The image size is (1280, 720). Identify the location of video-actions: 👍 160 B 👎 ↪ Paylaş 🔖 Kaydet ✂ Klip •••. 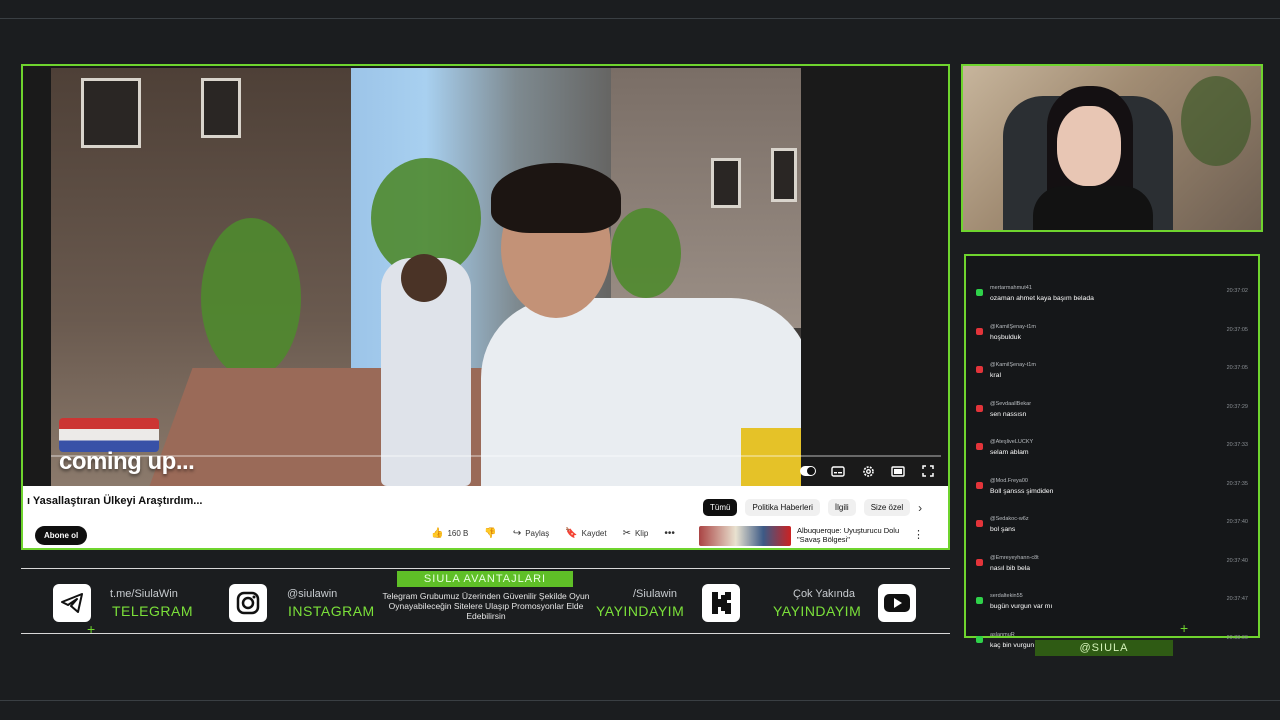
(553, 533).